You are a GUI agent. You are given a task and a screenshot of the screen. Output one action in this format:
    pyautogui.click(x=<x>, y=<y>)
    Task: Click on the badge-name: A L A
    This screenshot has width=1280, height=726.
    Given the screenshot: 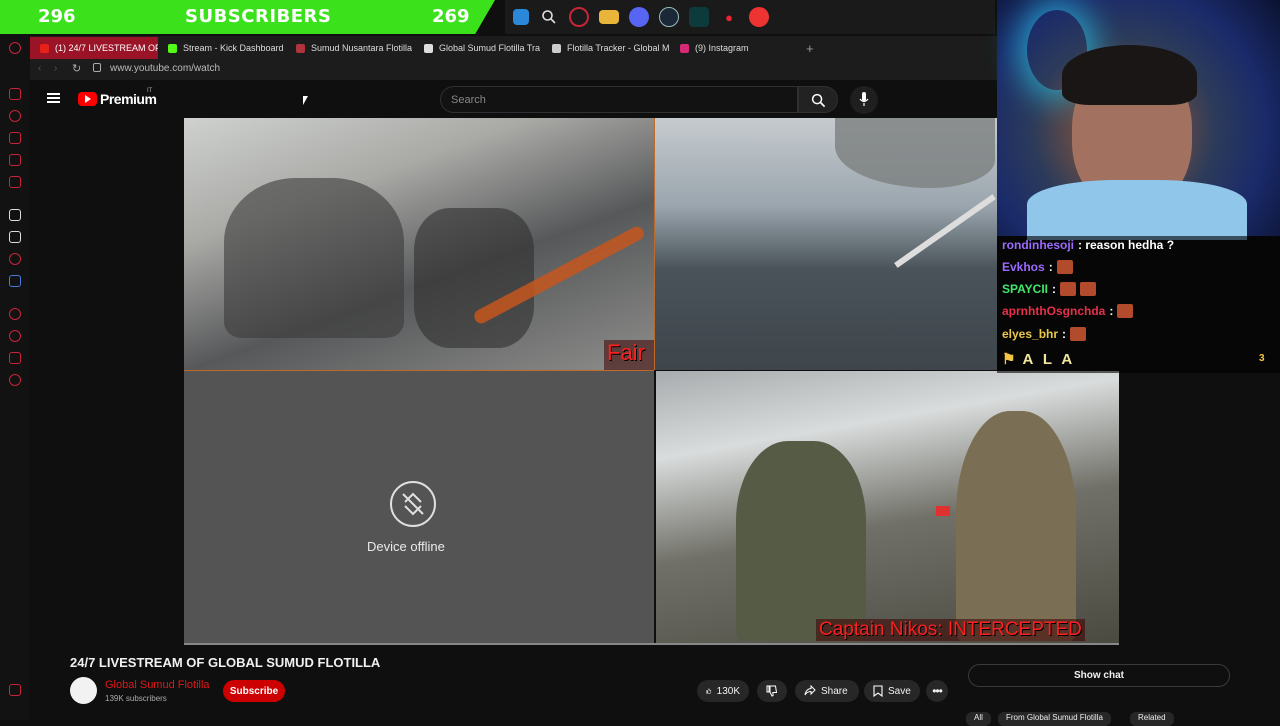 What is the action you would take?
    pyautogui.click(x=1049, y=359)
    